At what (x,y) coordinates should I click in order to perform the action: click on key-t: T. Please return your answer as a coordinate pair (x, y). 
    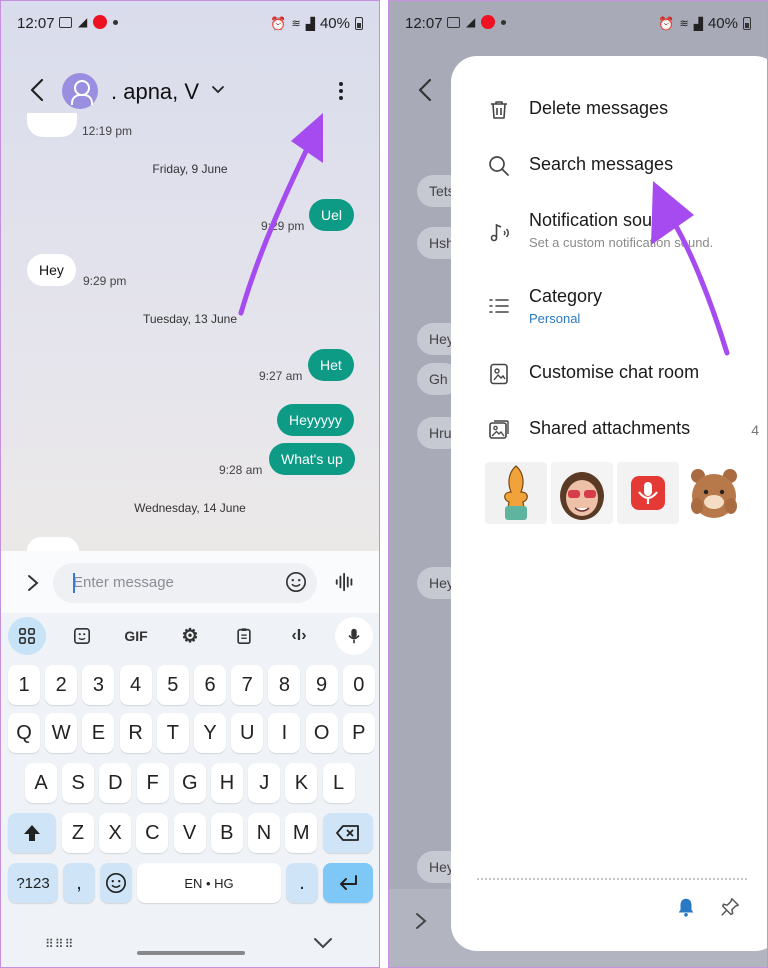
    Looking at the image, I should click on (172, 733).